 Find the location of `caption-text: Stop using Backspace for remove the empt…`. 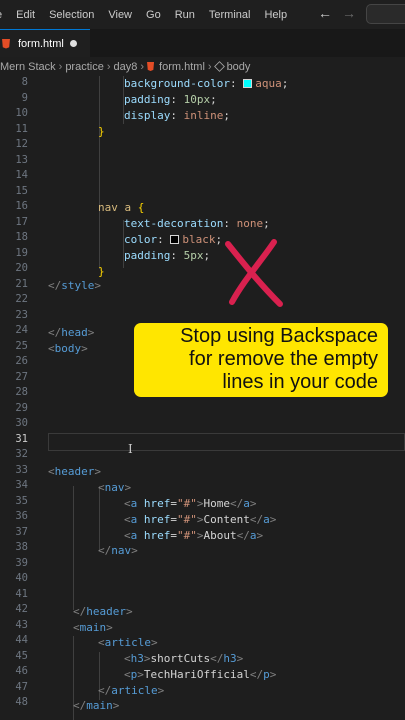

caption-text: Stop using Backspace for remove the empt… is located at coordinates (279, 359).